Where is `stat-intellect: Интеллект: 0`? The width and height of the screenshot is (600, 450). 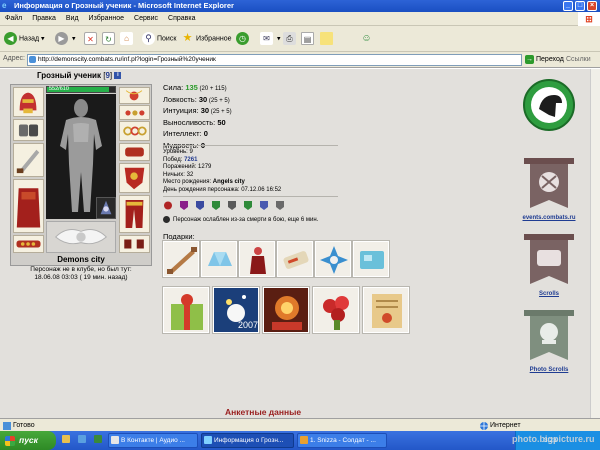 stat-intellect: Интеллект: 0 is located at coordinates (185, 133).